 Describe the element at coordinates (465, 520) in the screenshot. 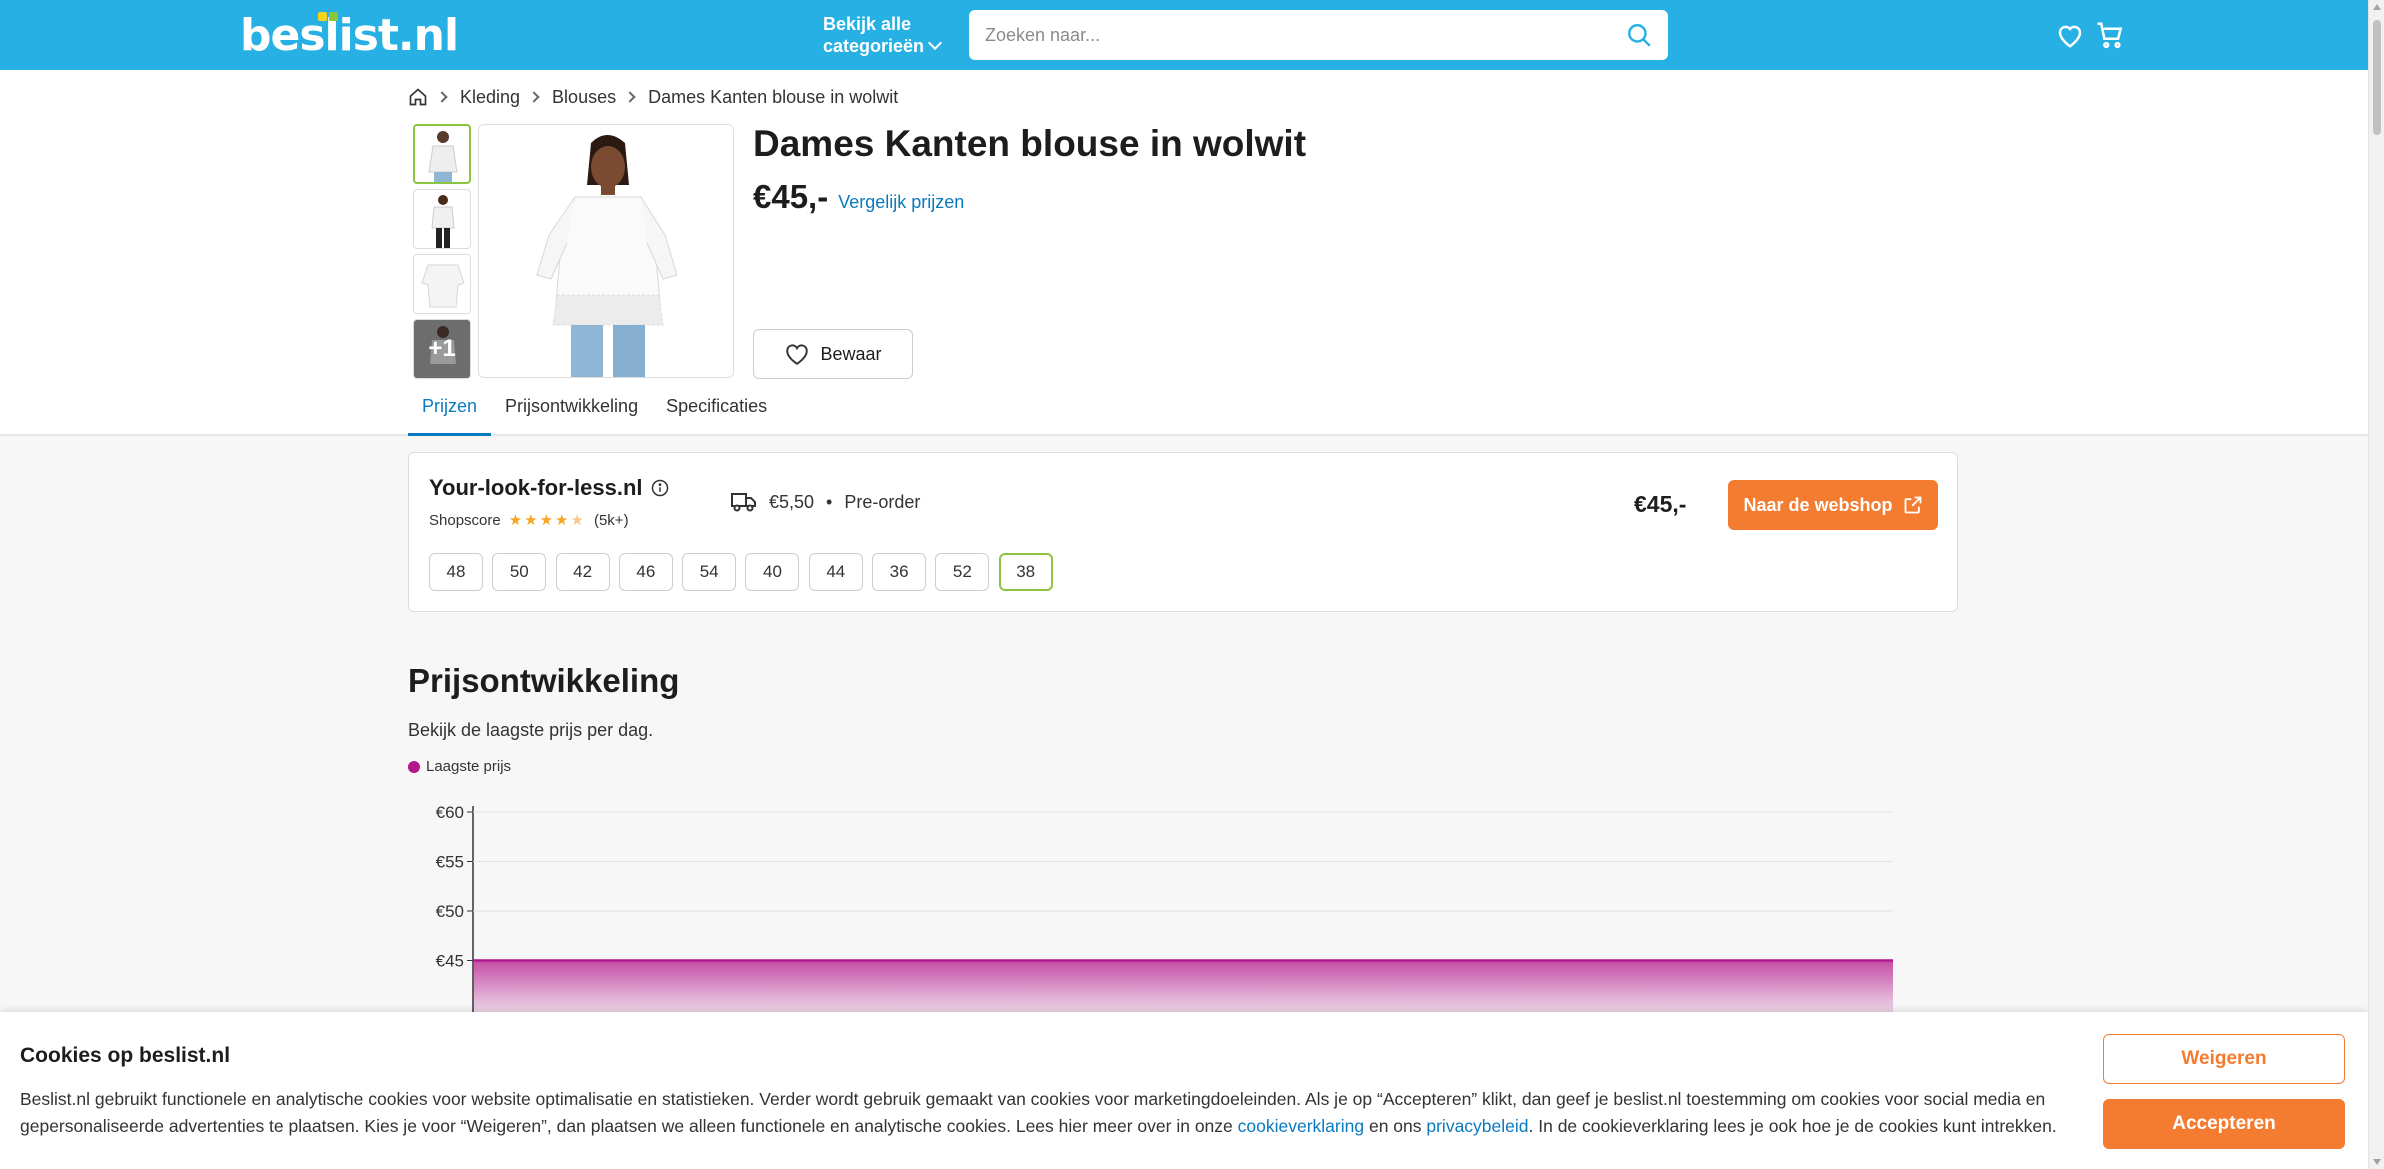

I see `shopscore-label: Shopscore` at that location.